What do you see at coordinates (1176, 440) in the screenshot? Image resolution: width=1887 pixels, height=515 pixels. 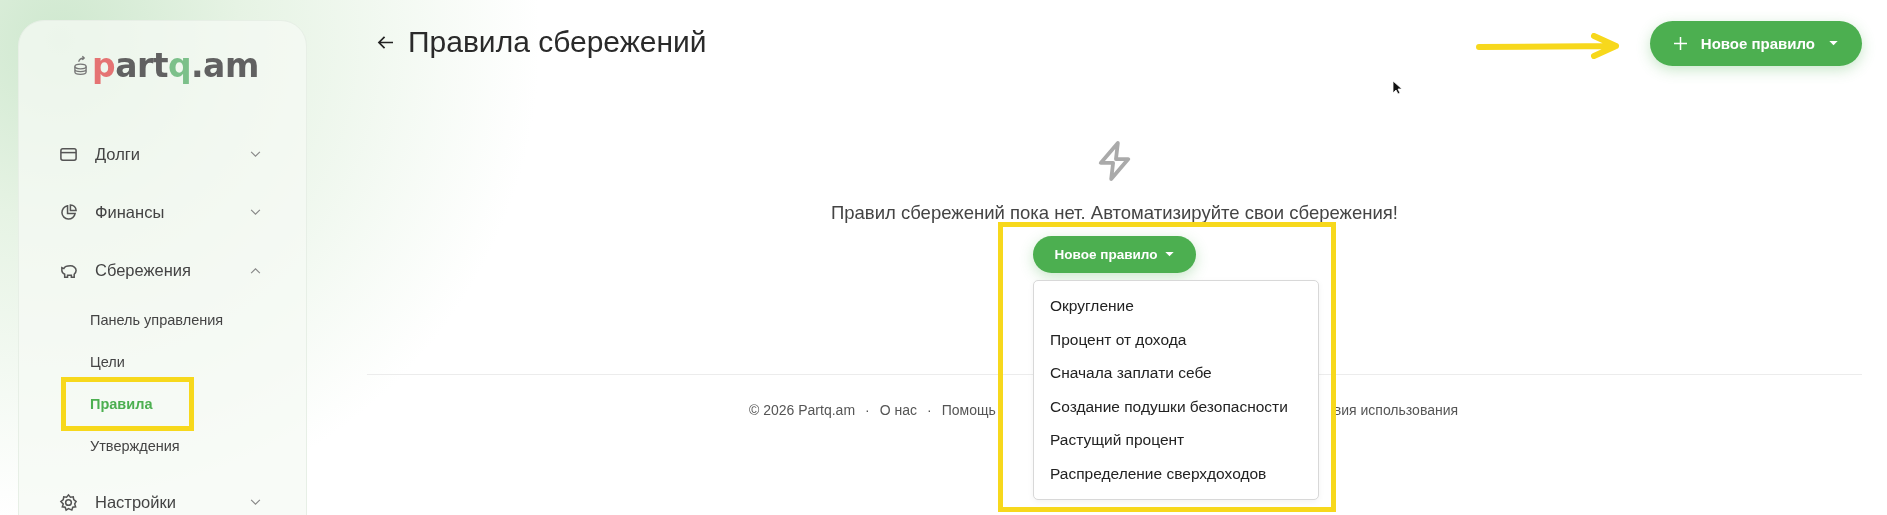 I see `menu-item: Растущий процент` at bounding box center [1176, 440].